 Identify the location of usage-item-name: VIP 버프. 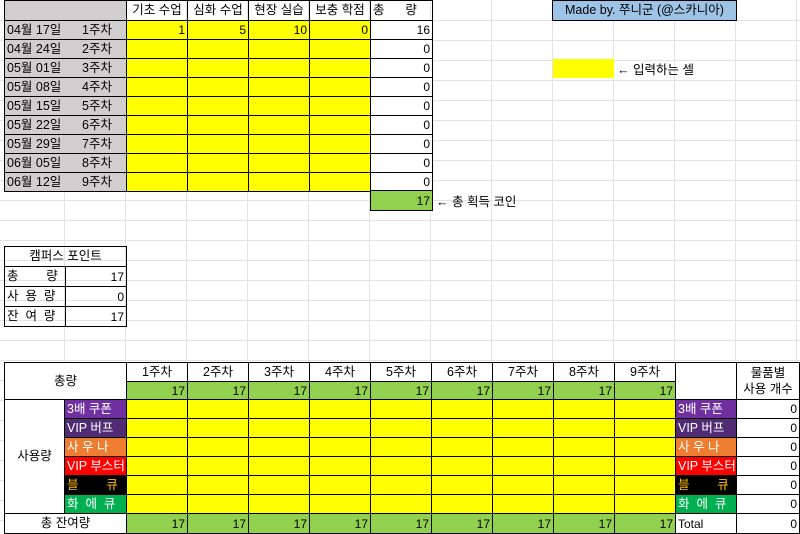
(95, 428).